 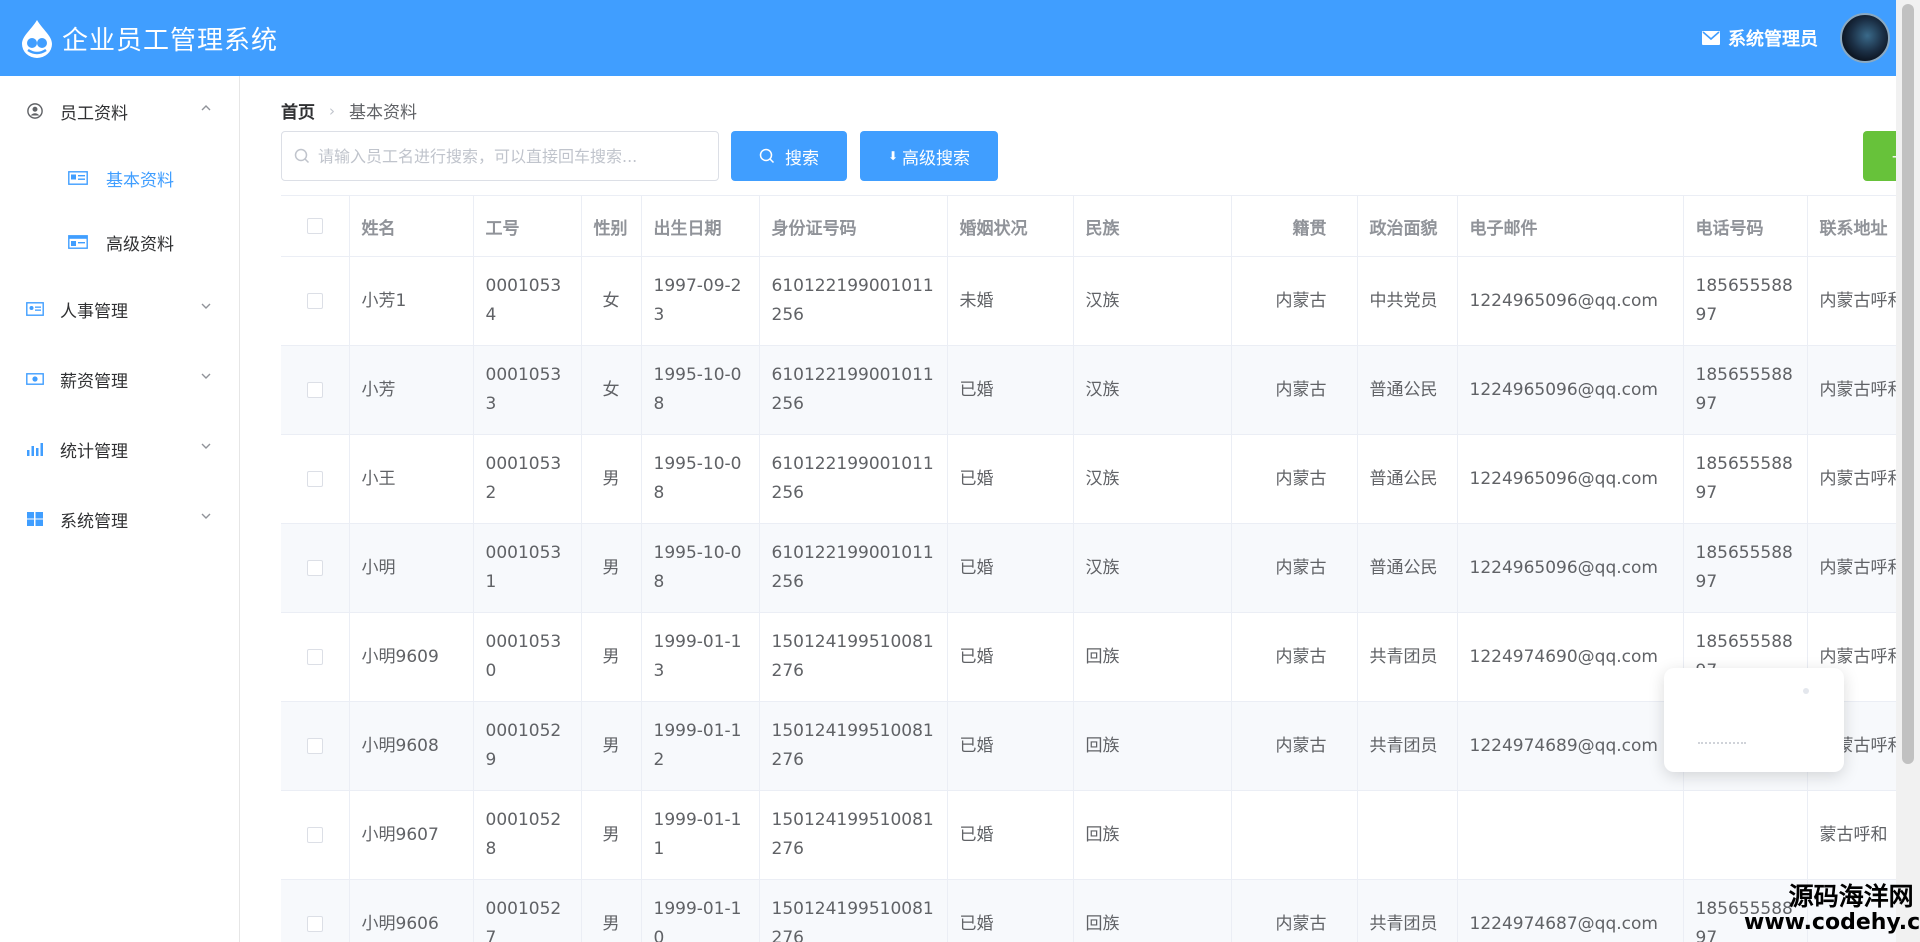 I want to click on cell-gender: 女, so click(x=611, y=301).